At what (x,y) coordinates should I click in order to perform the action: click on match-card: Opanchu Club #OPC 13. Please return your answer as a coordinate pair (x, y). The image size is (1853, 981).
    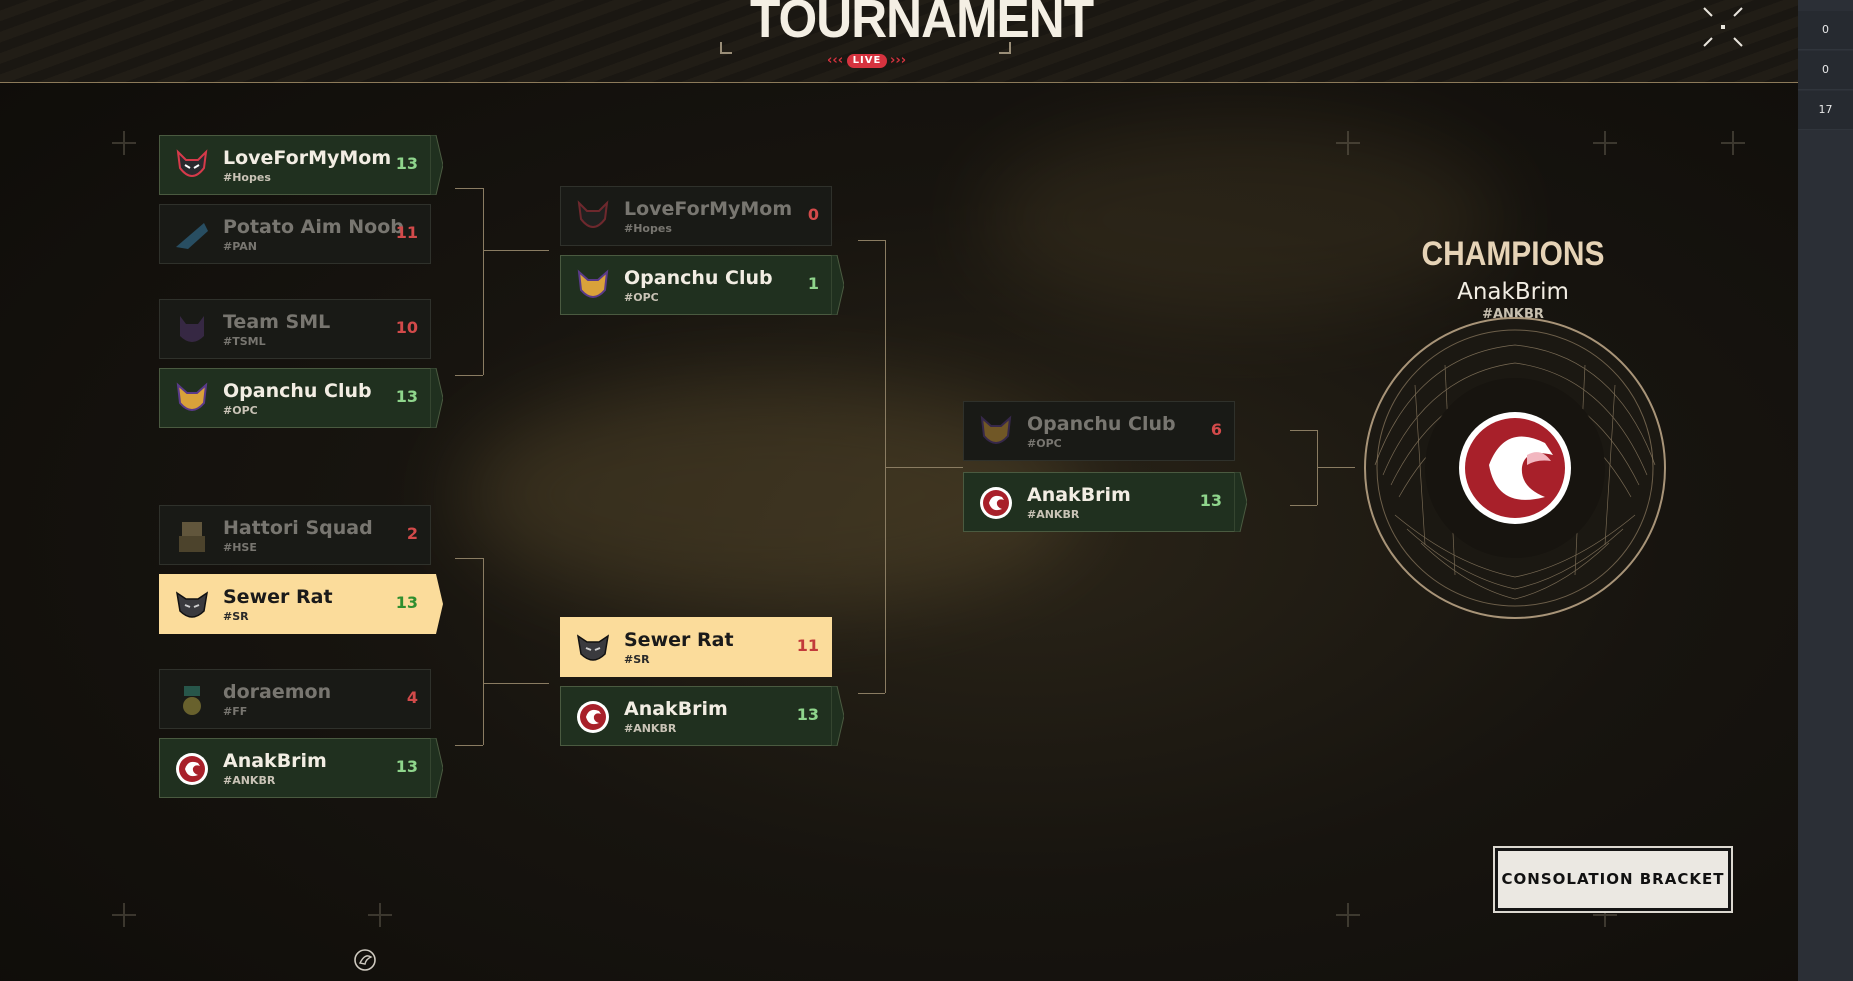
    Looking at the image, I should click on (301, 398).